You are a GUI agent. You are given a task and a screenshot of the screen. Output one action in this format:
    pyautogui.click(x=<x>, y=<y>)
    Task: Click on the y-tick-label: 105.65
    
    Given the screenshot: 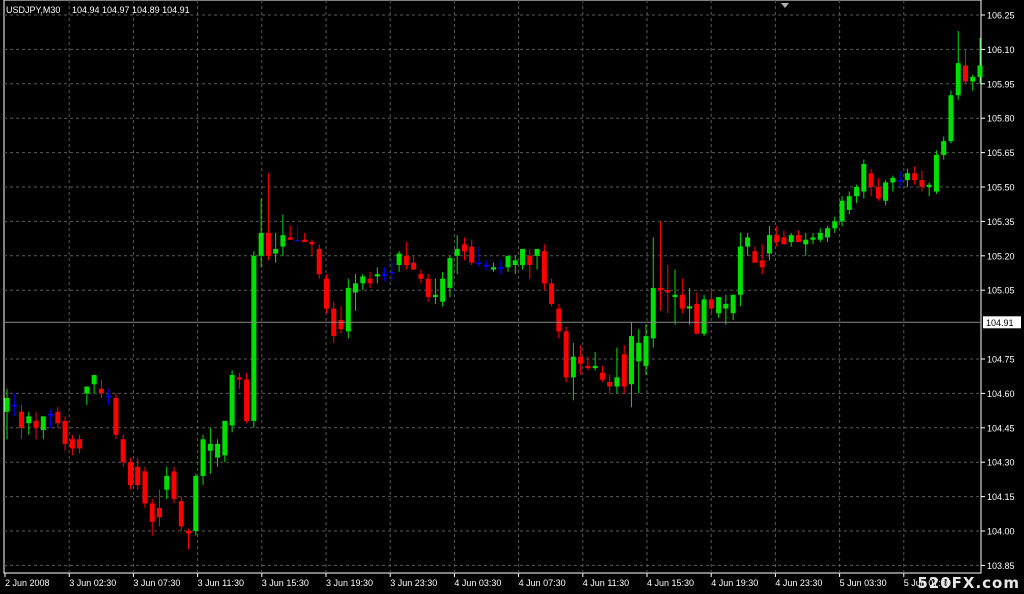 What is the action you would take?
    pyautogui.click(x=1001, y=153)
    